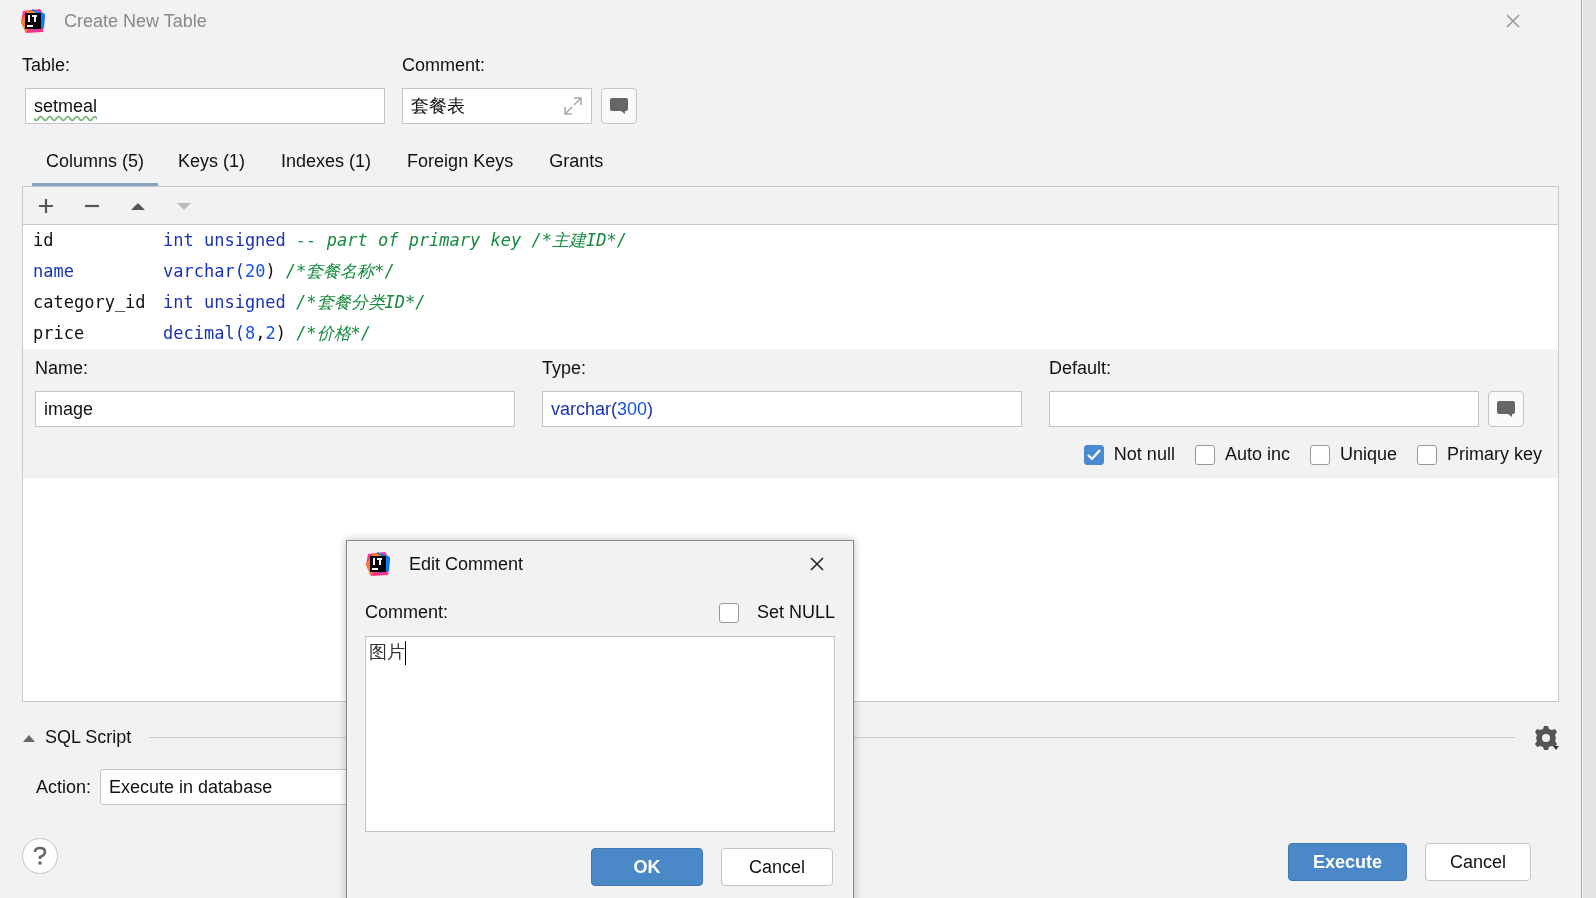 This screenshot has height=898, width=1596. I want to click on text-field, so click(1264, 409).